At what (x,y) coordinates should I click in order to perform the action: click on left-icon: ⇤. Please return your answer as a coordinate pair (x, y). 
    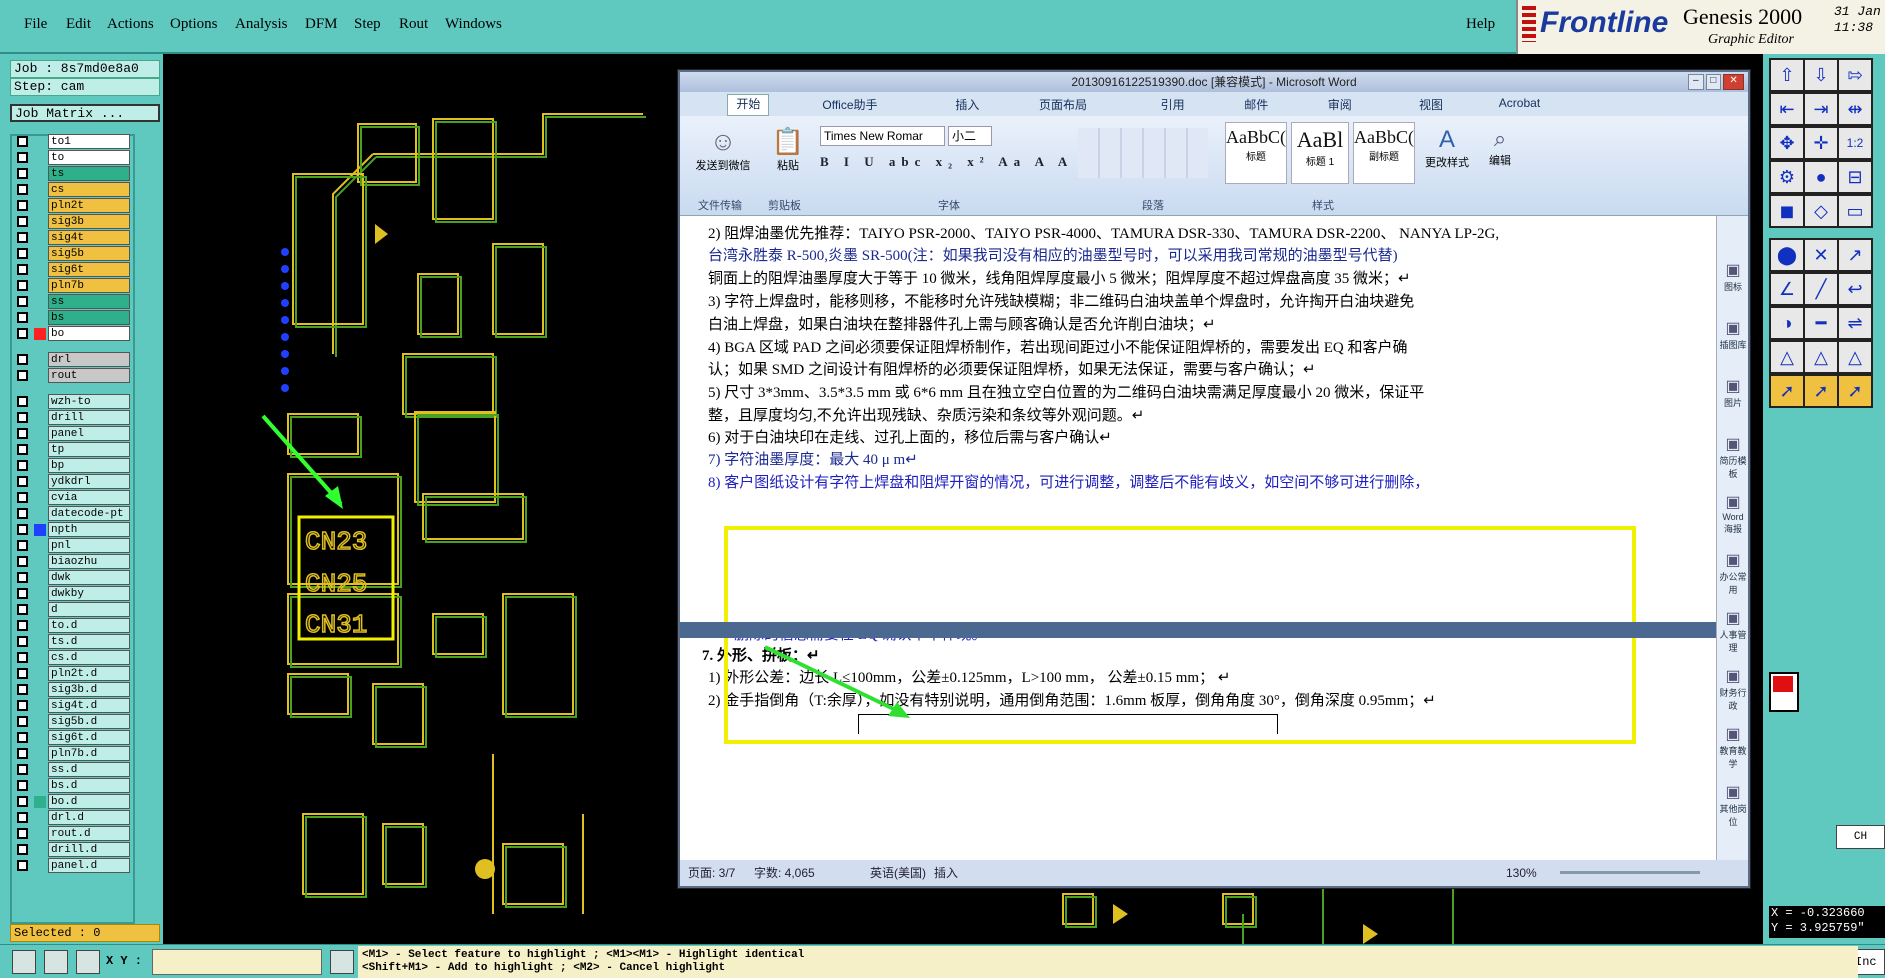
    Looking at the image, I should click on (1787, 109).